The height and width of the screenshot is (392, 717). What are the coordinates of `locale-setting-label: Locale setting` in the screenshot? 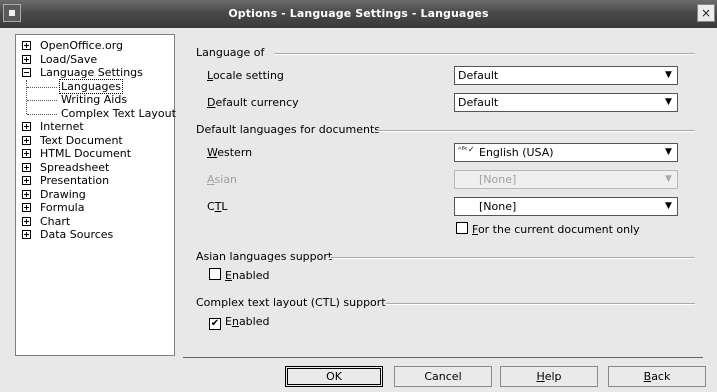 It's located at (245, 75).